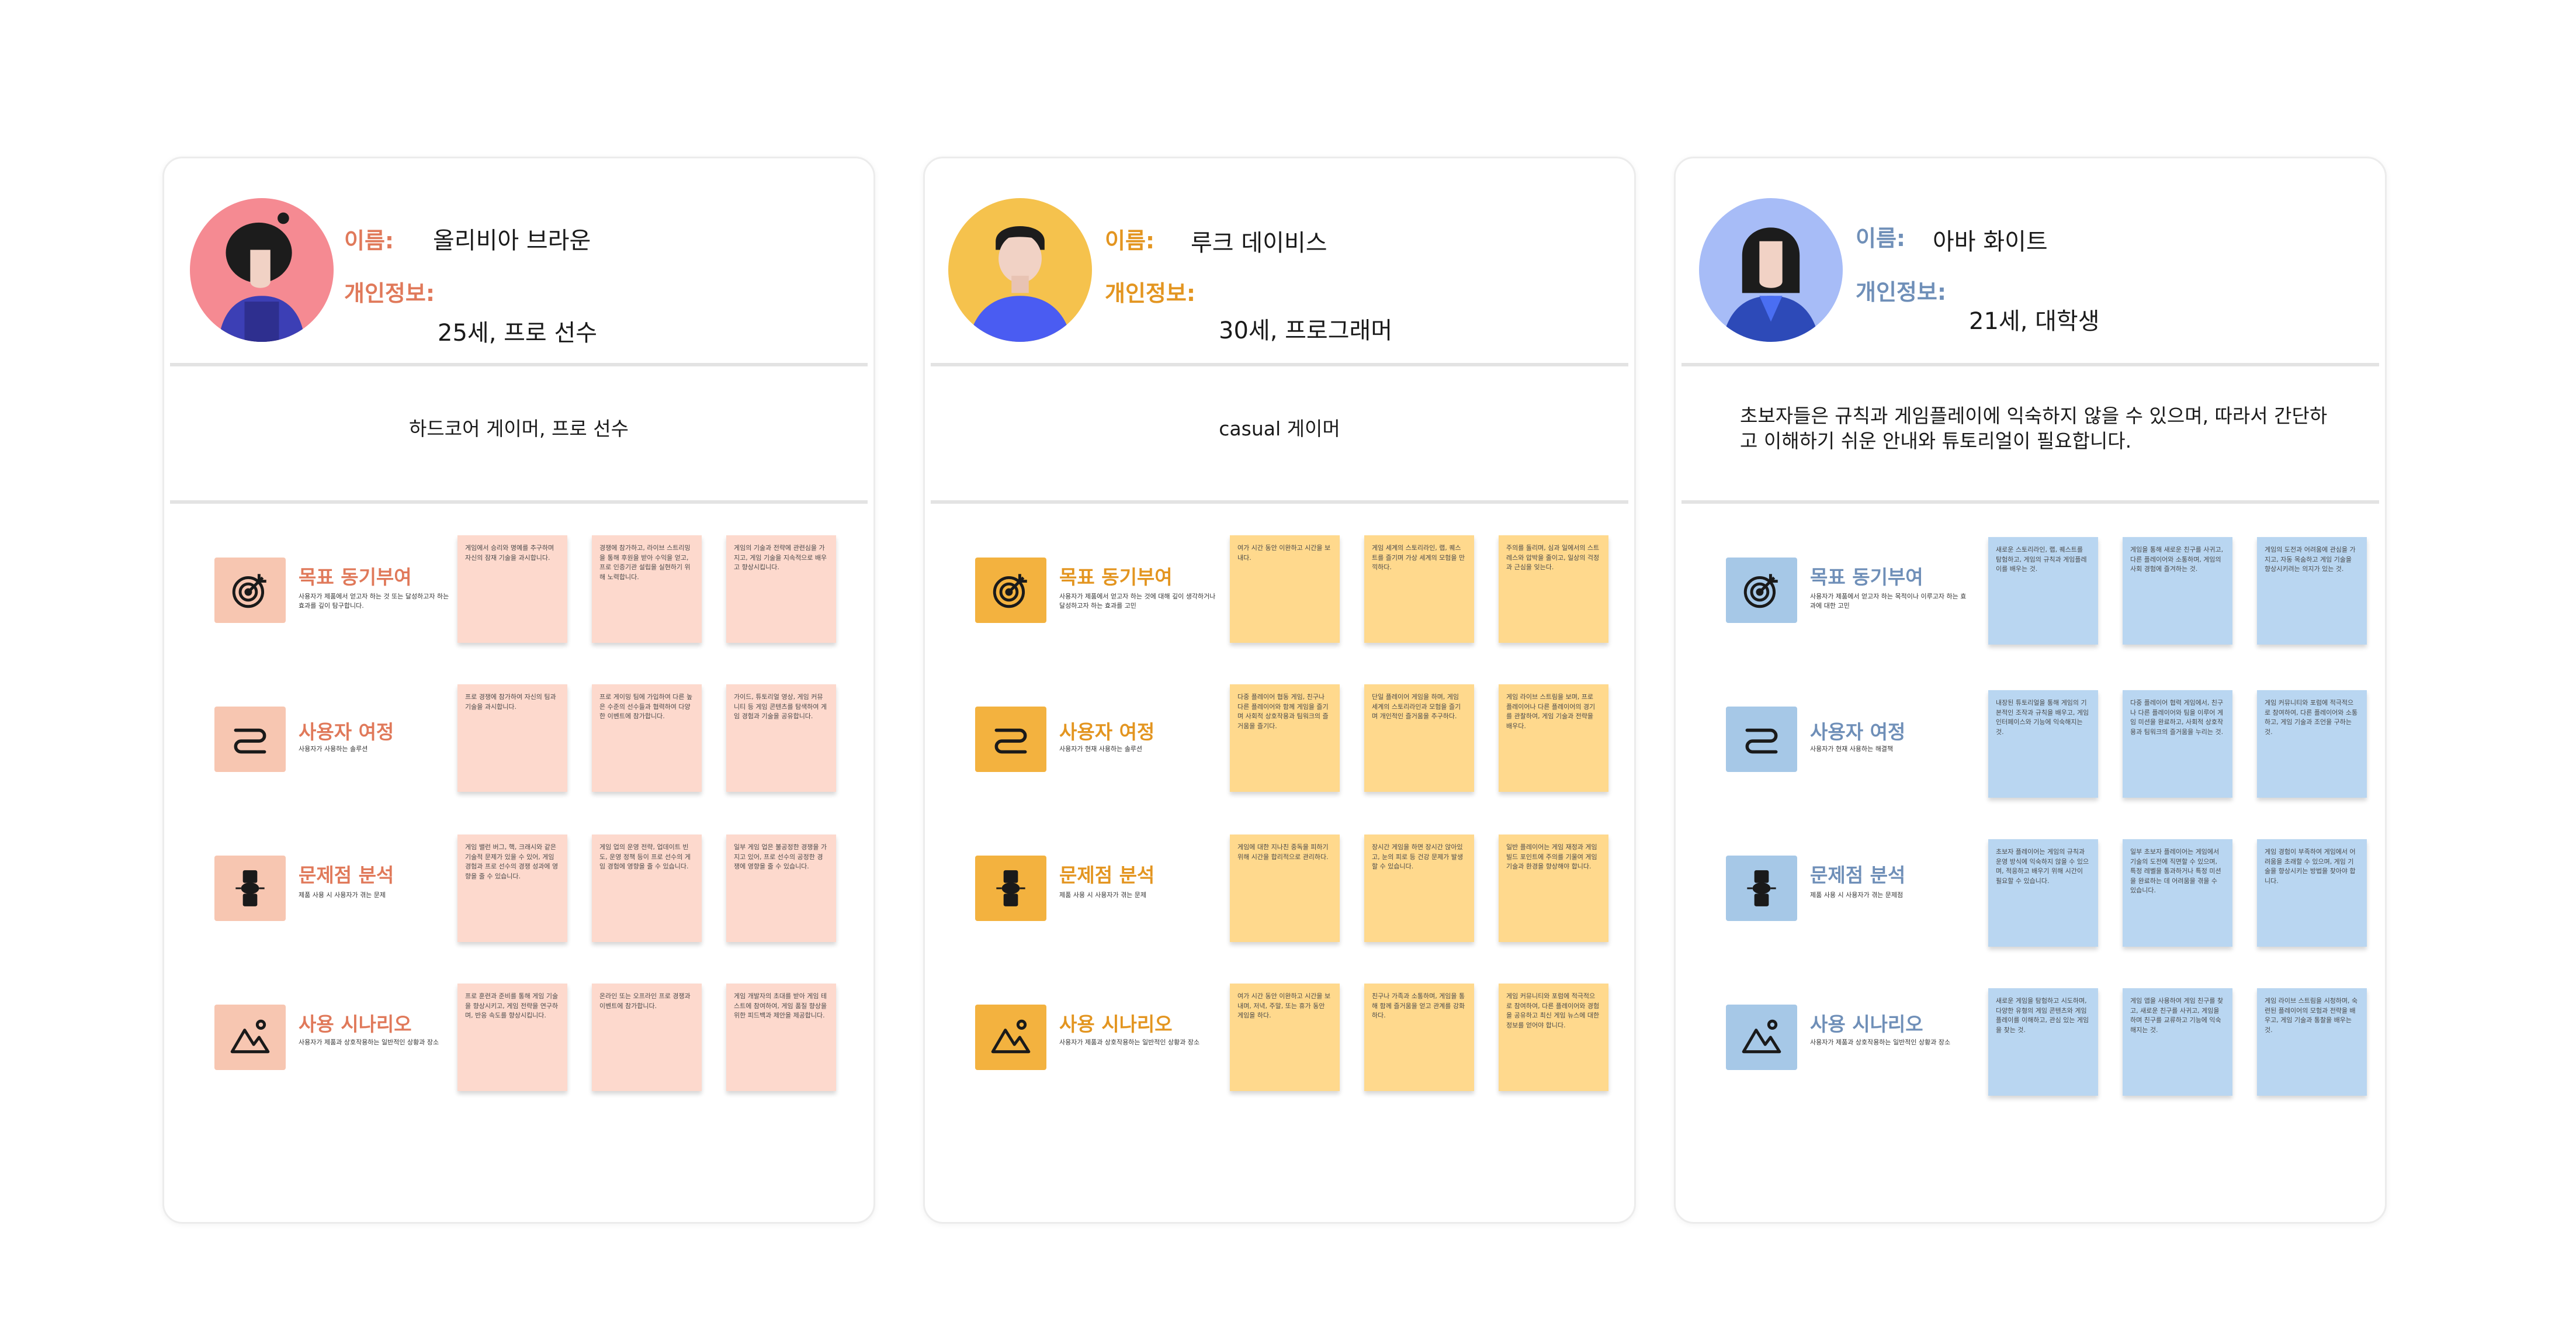 This screenshot has width=2576, height=1326. I want to click on sticky-note: 프로 경쟁에 참가하여 자신의 팀과 기술을 과시합니다., so click(512, 738).